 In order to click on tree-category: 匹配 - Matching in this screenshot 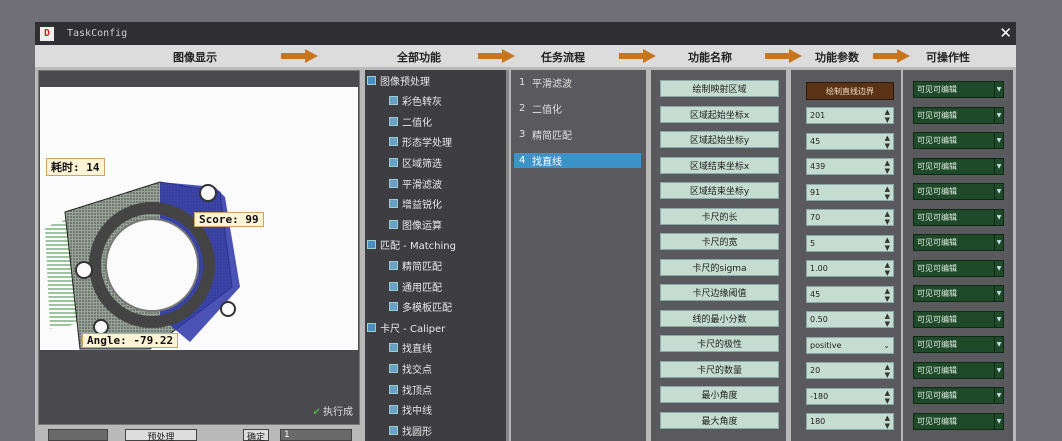, I will do `click(435, 245)`.